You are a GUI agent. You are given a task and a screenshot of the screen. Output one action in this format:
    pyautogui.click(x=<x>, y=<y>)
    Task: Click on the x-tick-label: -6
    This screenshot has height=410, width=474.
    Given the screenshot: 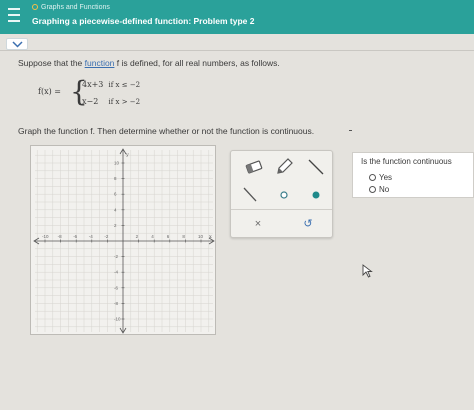 What is the action you would take?
    pyautogui.click(x=75, y=236)
    